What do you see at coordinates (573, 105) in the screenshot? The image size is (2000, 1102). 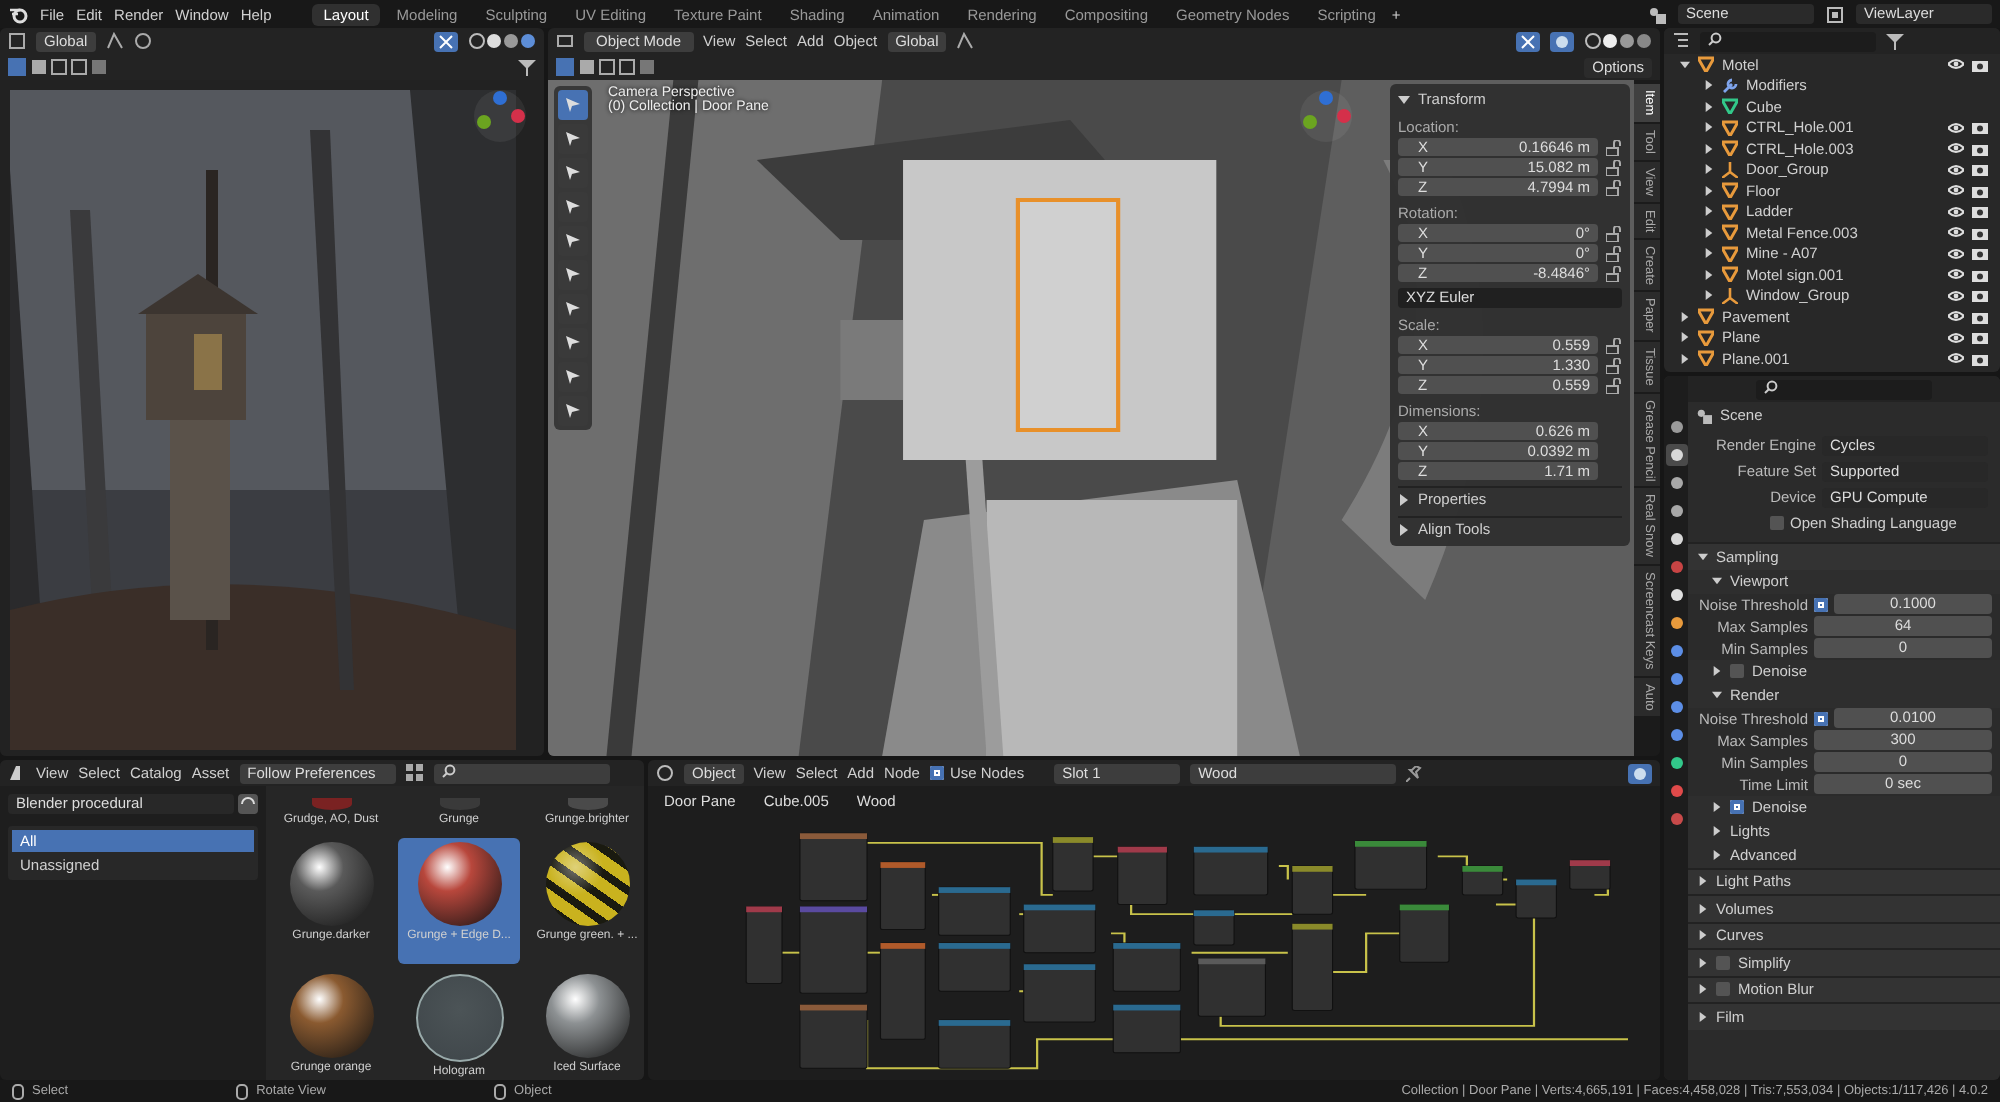 I see `tool-button` at bounding box center [573, 105].